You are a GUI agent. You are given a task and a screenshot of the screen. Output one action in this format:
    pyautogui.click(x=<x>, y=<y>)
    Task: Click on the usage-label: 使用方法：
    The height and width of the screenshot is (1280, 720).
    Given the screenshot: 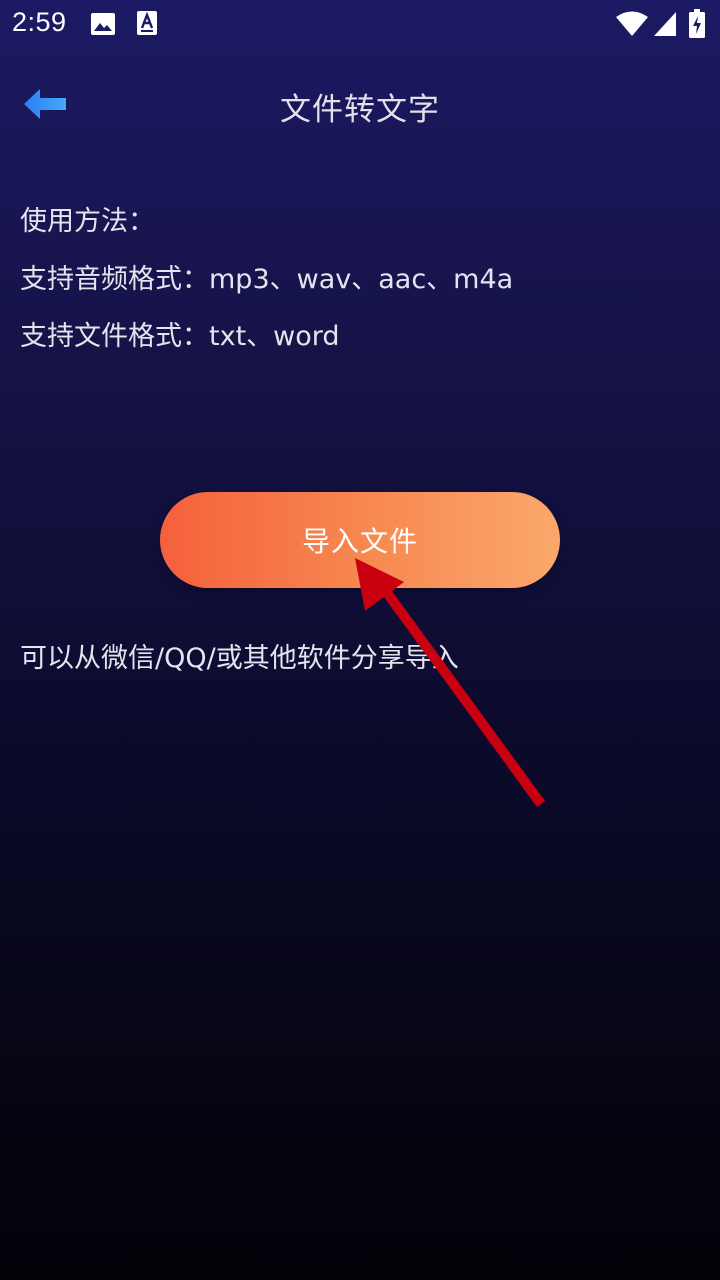 What is the action you would take?
    pyautogui.click(x=87, y=221)
    